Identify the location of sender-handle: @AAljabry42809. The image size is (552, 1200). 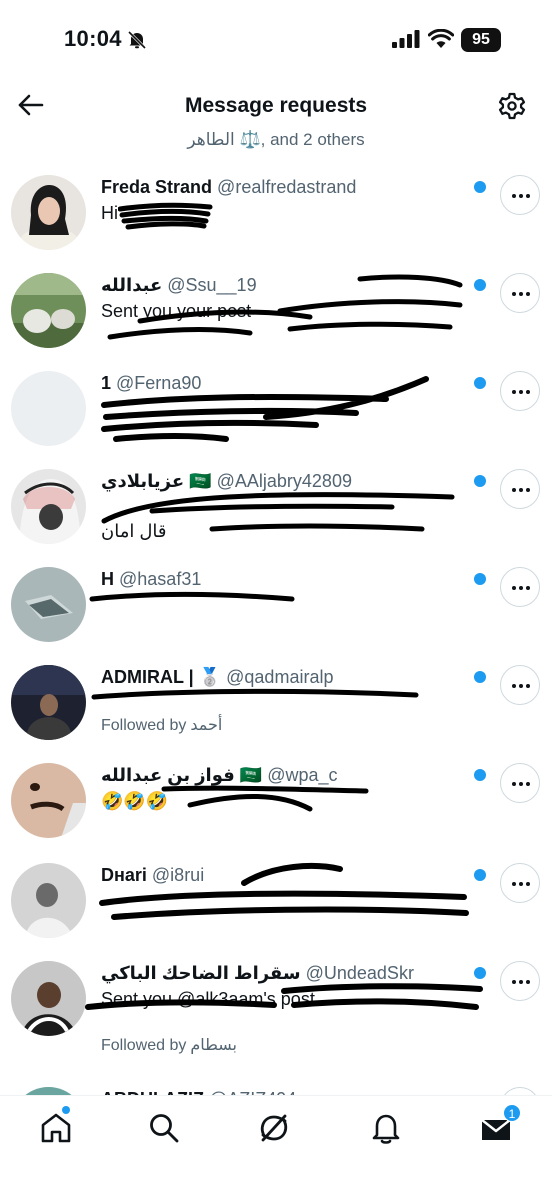
(284, 481).